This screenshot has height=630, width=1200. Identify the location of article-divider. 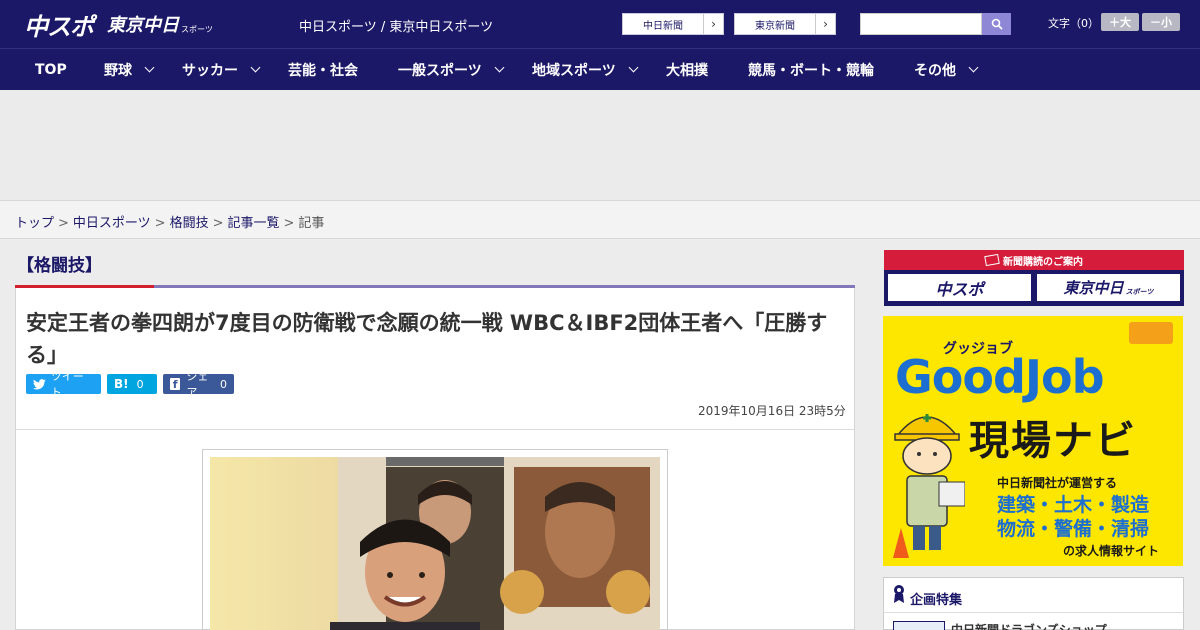
(435, 429).